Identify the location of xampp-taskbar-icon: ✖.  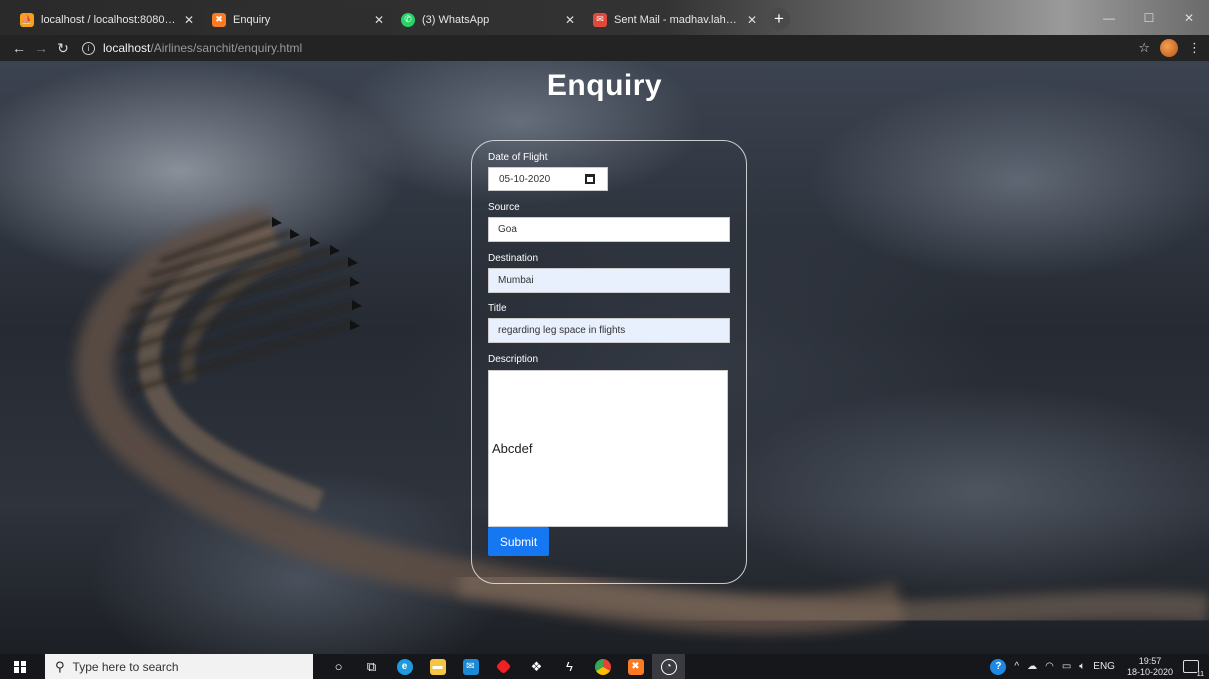
(635, 666).